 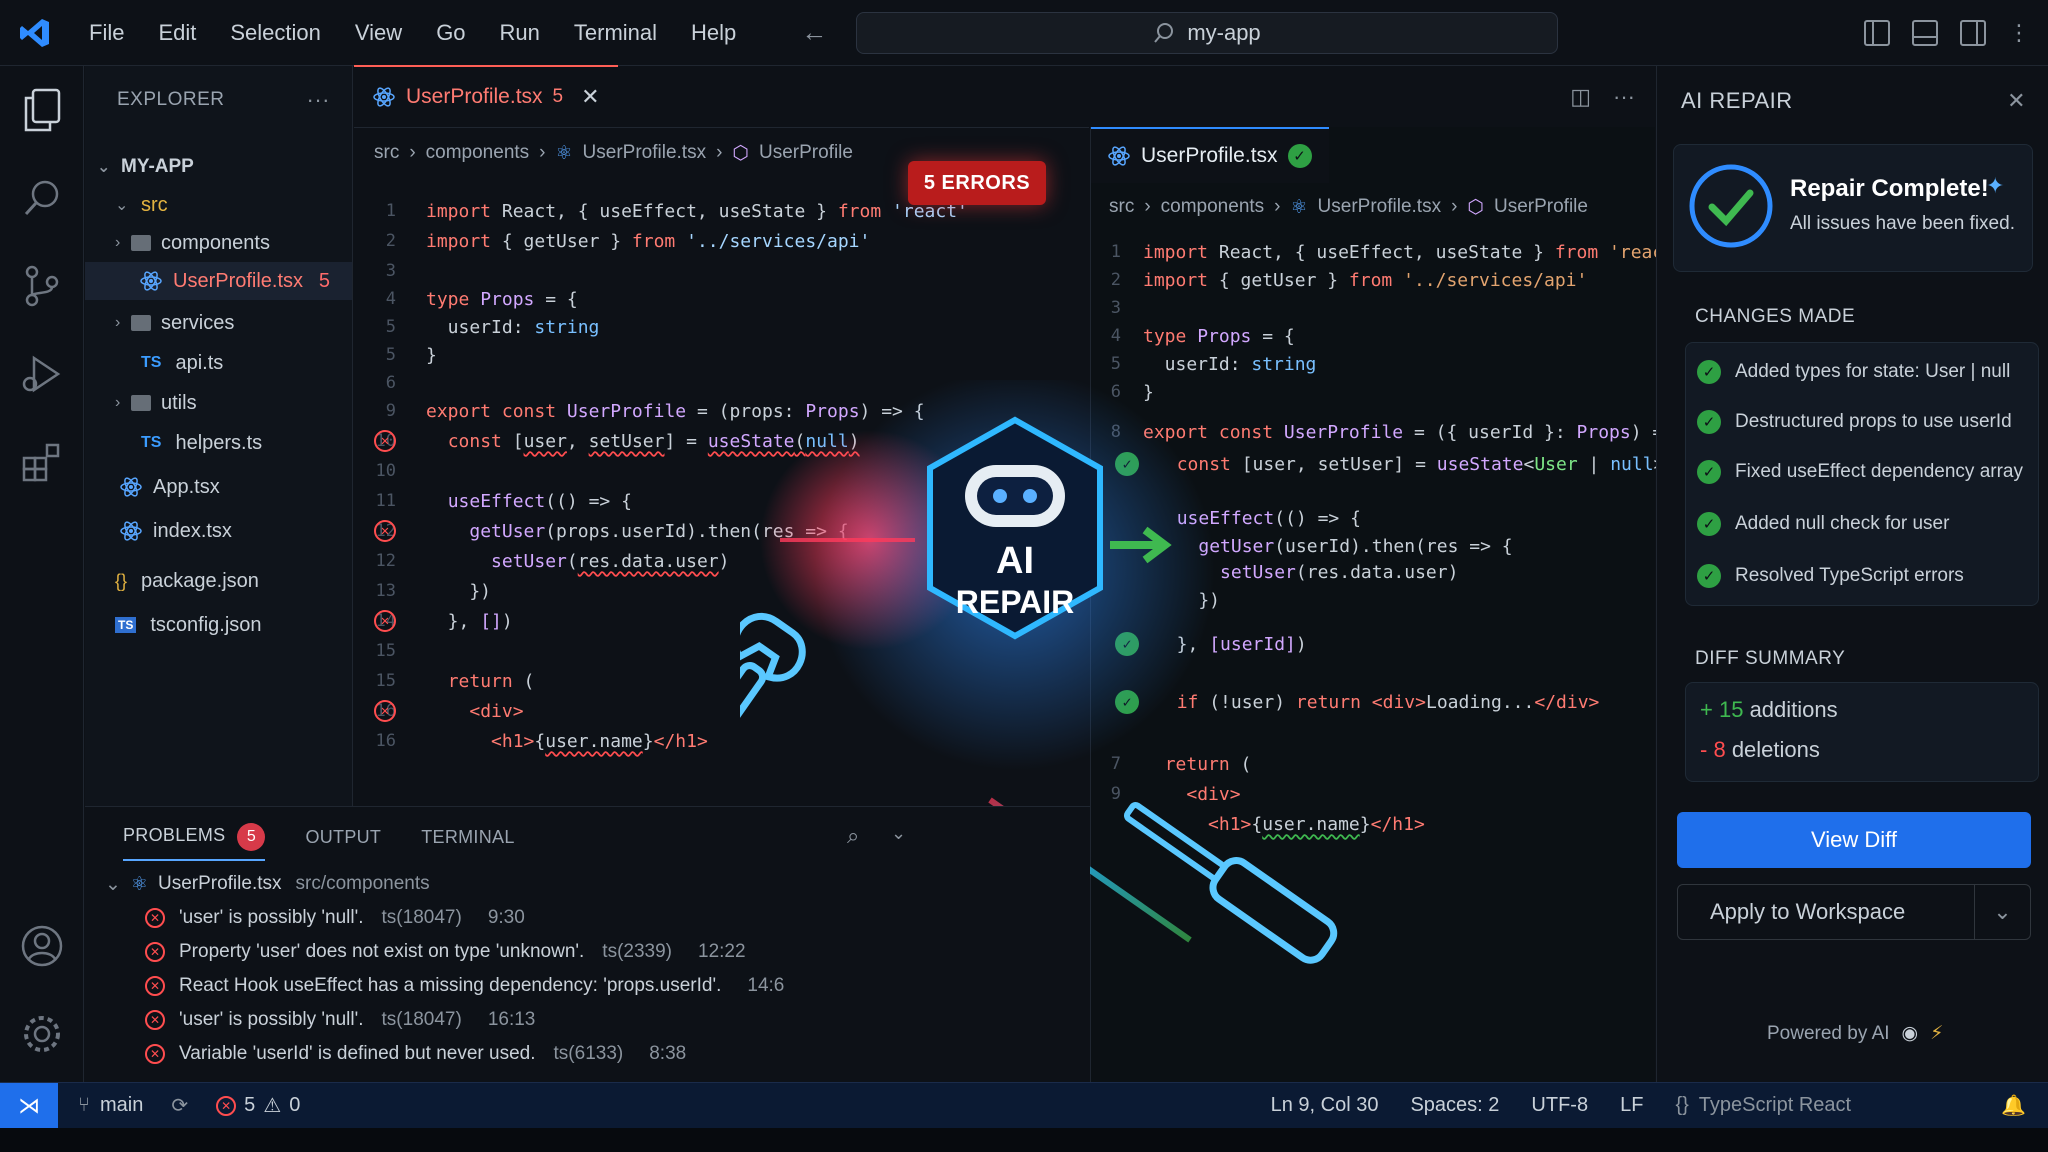 What do you see at coordinates (467, 837) in the screenshot?
I see `tab-terminal: TERMINAL` at bounding box center [467, 837].